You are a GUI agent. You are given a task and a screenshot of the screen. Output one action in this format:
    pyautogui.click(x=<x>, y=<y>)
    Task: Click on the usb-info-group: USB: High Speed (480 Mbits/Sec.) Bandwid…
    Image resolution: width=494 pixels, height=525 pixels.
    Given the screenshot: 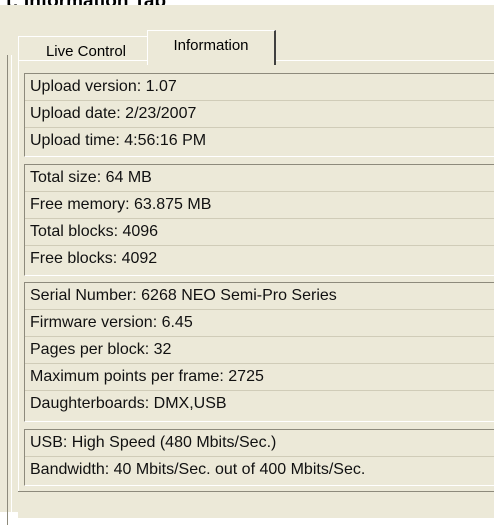 What is the action you would take?
    pyautogui.click(x=259, y=457)
    